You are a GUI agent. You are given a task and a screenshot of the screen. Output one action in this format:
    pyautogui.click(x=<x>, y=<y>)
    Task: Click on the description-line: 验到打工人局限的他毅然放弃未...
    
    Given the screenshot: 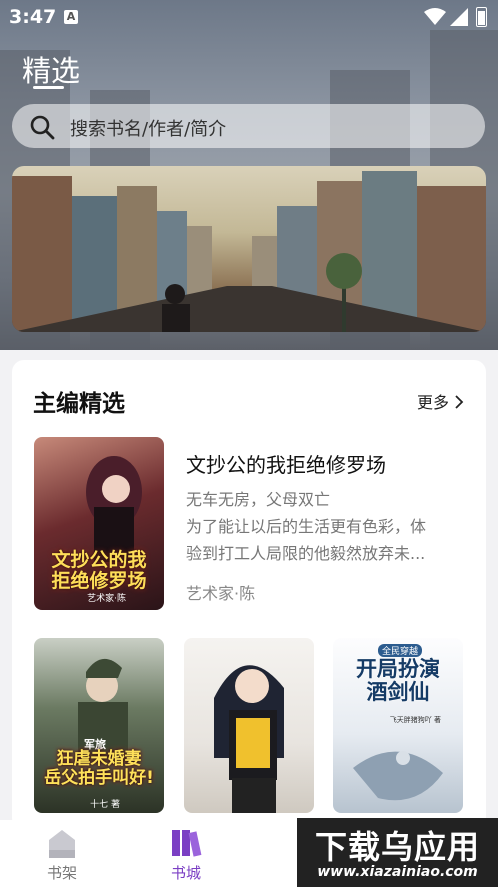 What is the action you would take?
    pyautogui.click(x=306, y=553)
    